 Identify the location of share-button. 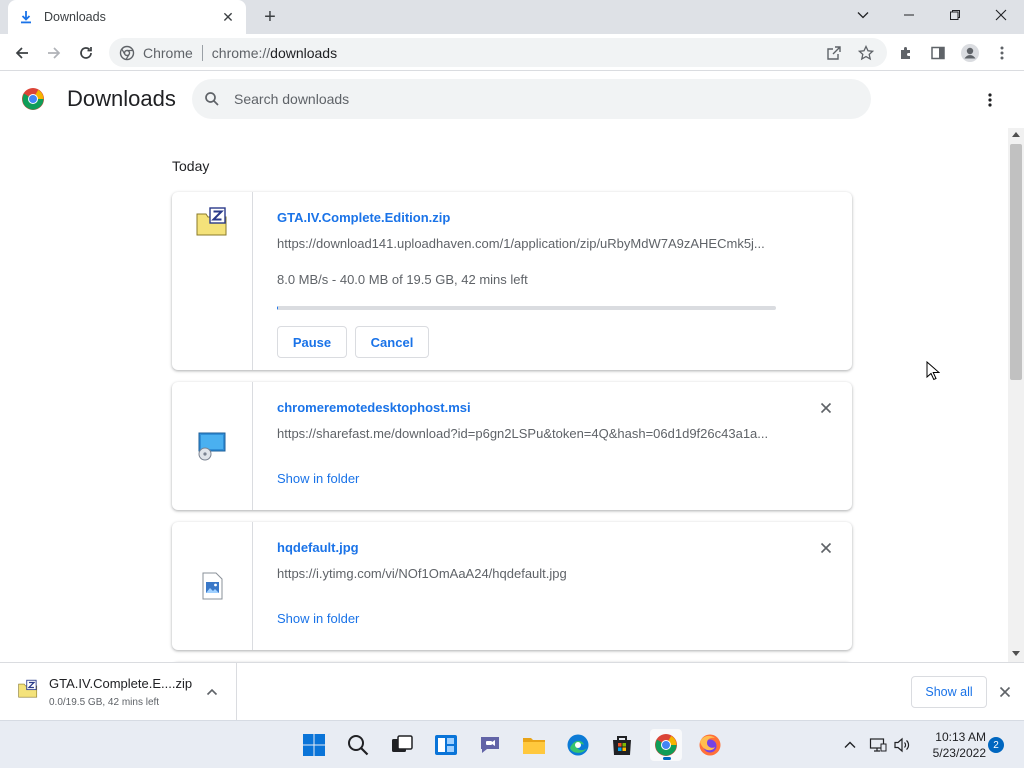
(834, 53).